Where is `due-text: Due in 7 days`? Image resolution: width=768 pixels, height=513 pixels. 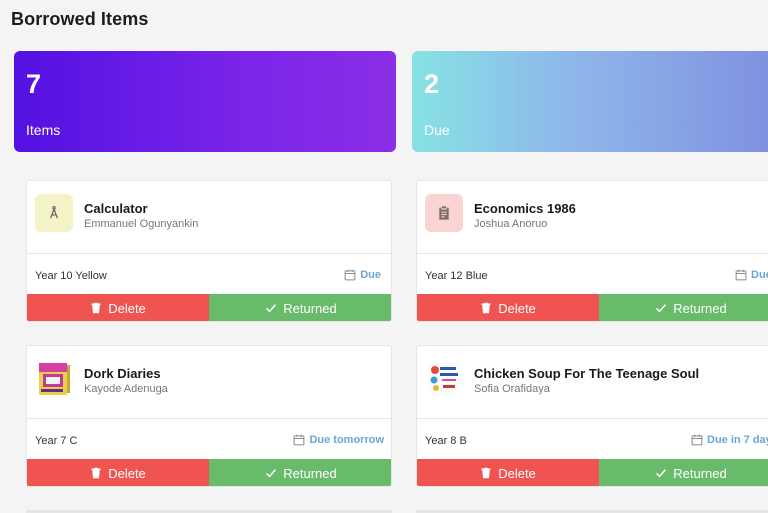
due-text: Due in 7 days is located at coordinates (737, 440).